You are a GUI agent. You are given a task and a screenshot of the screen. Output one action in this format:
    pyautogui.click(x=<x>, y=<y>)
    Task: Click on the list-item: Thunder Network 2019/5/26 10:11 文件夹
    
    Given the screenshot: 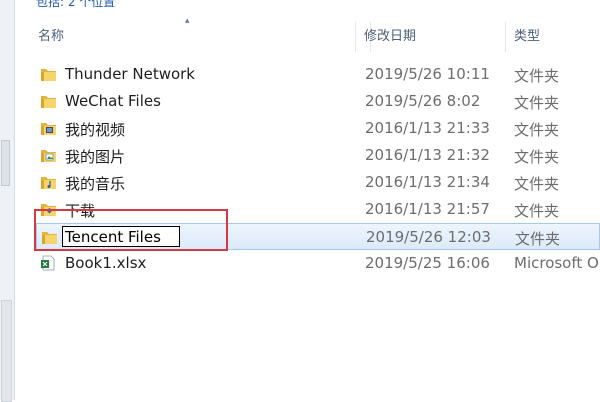 What is the action you would take?
    pyautogui.click(x=318, y=74)
    